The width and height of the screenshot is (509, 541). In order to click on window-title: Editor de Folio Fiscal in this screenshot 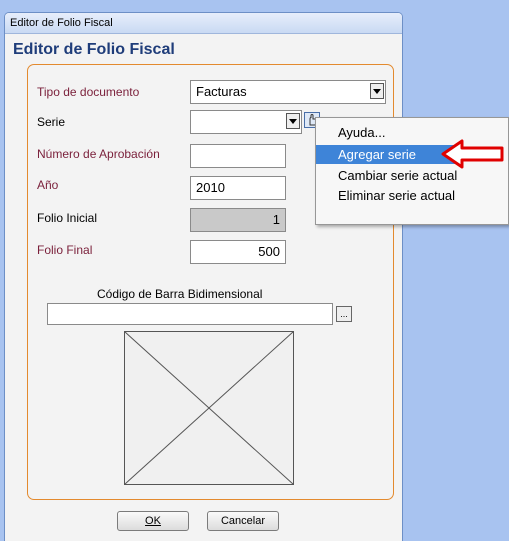, I will do `click(203, 23)`.